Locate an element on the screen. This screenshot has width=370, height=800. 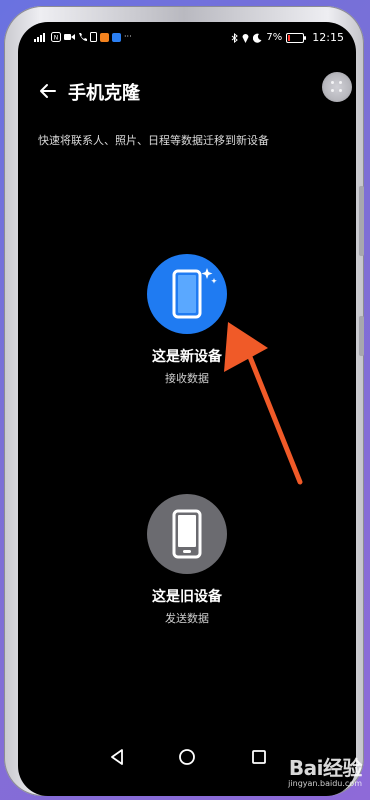
sim-icon is located at coordinates (93, 37).